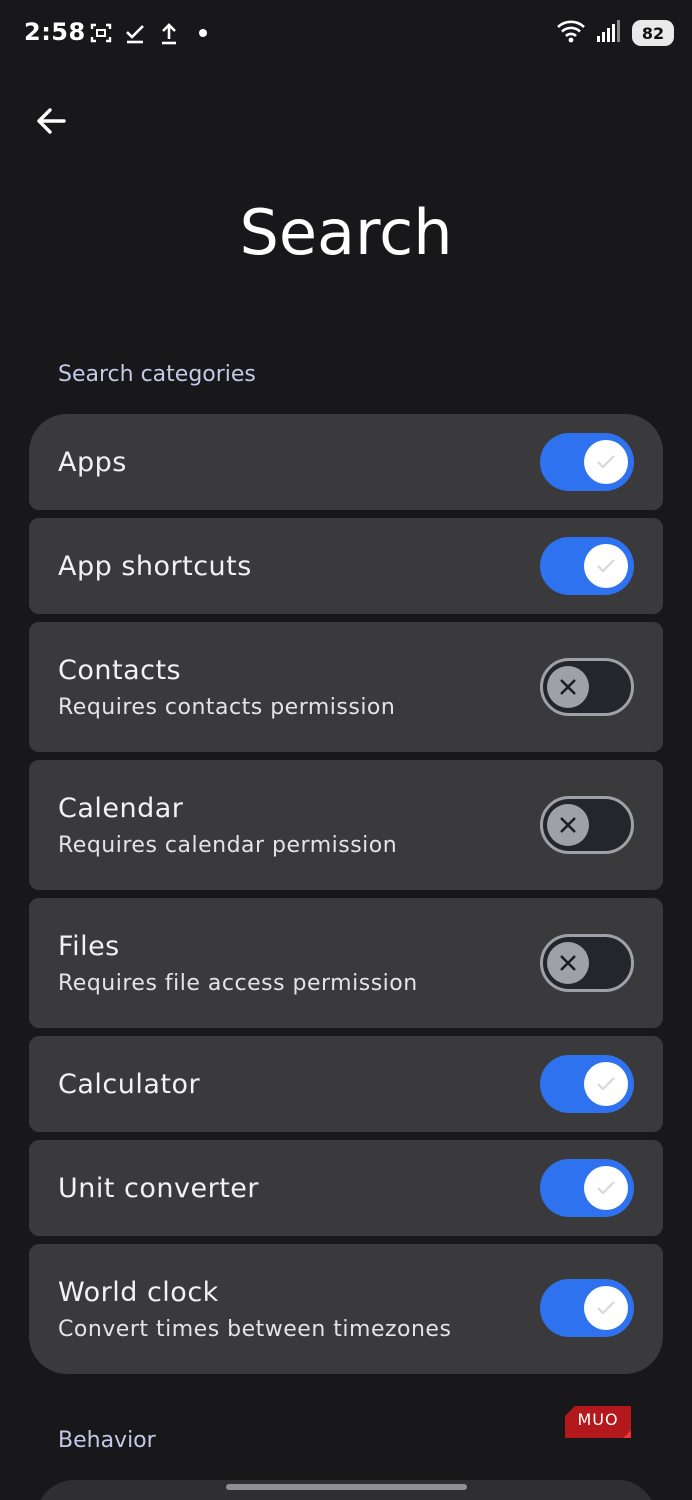 The image size is (692, 1500). Describe the element at coordinates (120, 670) in the screenshot. I see `setting-title: Contacts` at that location.